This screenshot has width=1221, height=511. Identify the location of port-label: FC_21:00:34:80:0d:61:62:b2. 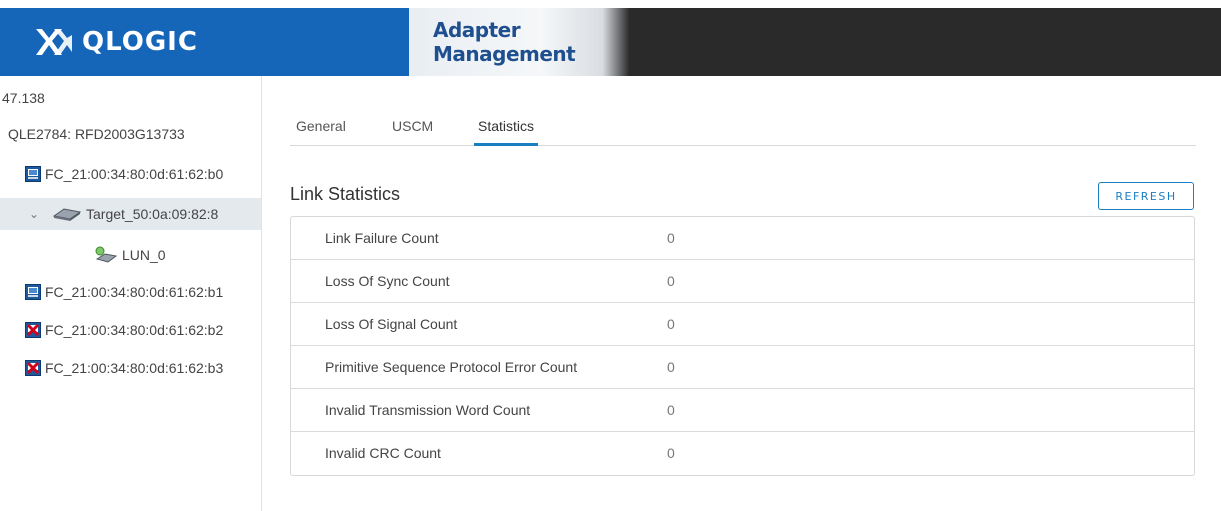
(134, 330).